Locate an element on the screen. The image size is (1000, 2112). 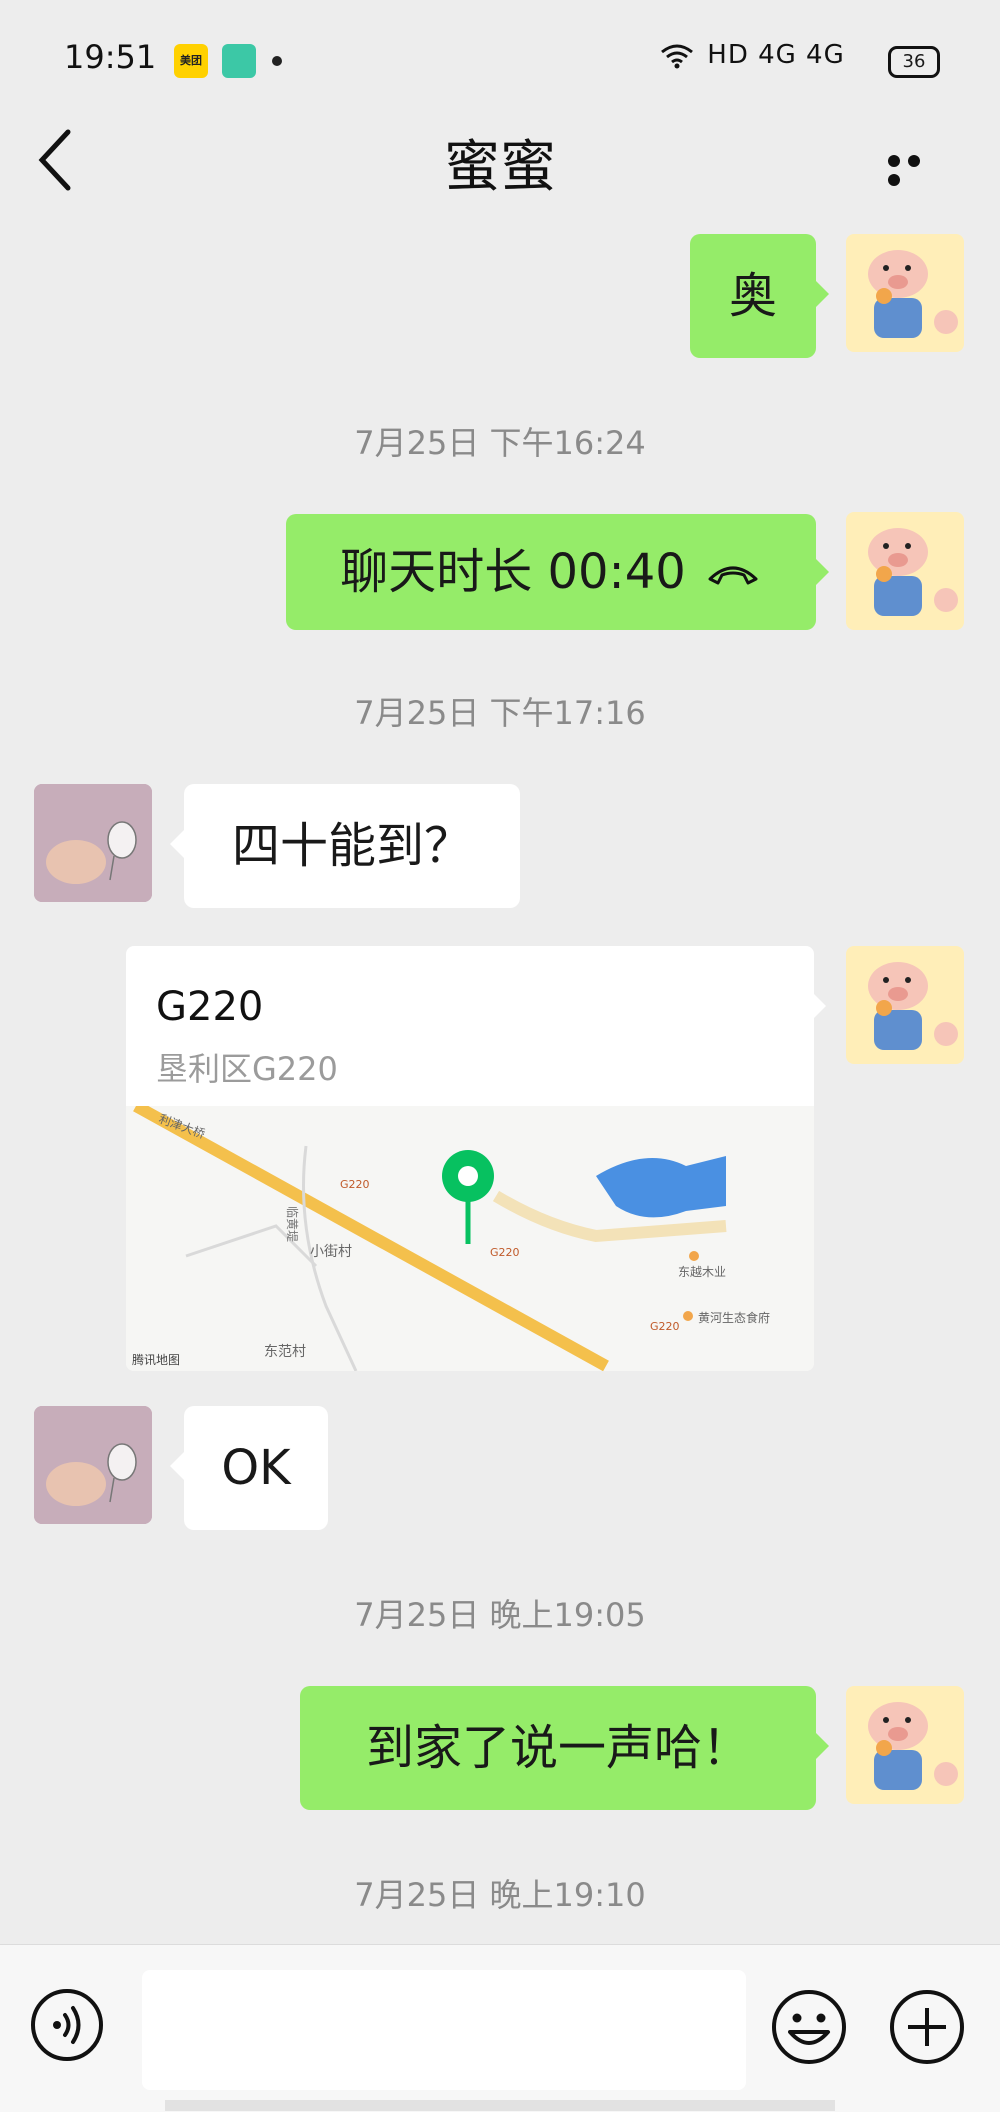
voice-icon is located at coordinates (67, 2025).